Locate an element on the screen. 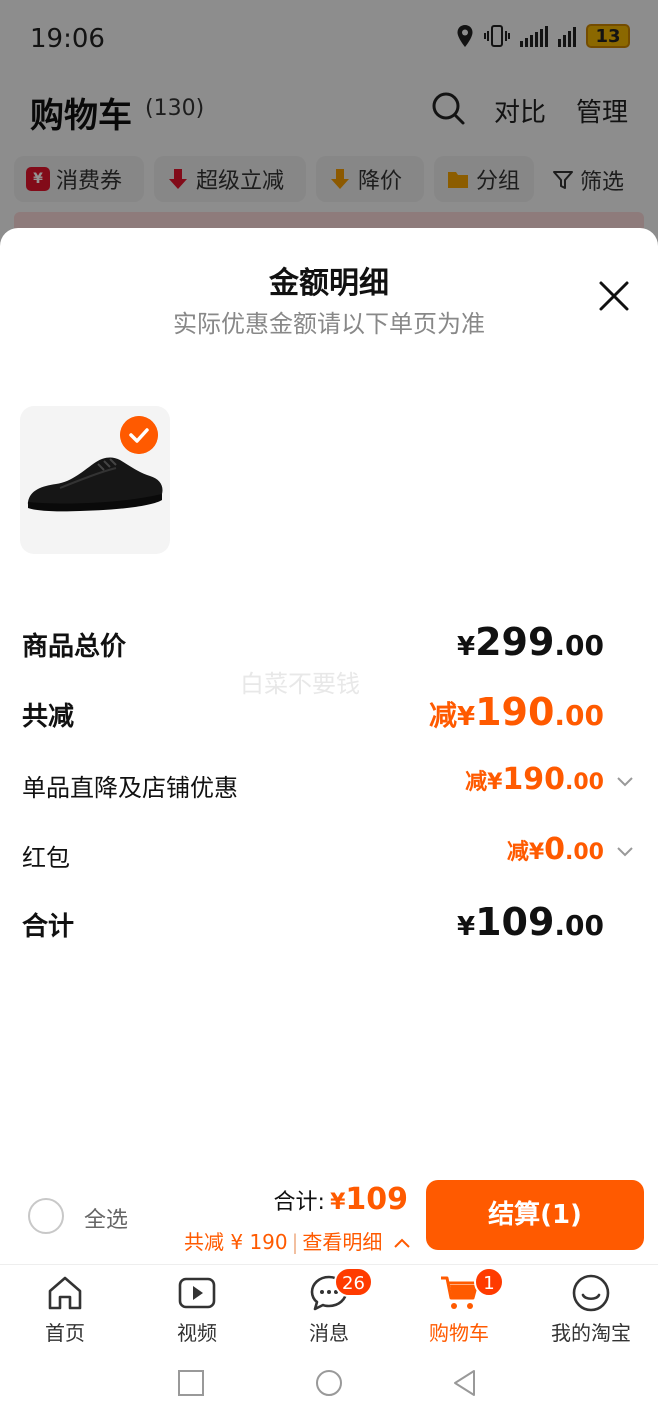 The width and height of the screenshot is (658, 1416). checked-icon is located at coordinates (139, 435).